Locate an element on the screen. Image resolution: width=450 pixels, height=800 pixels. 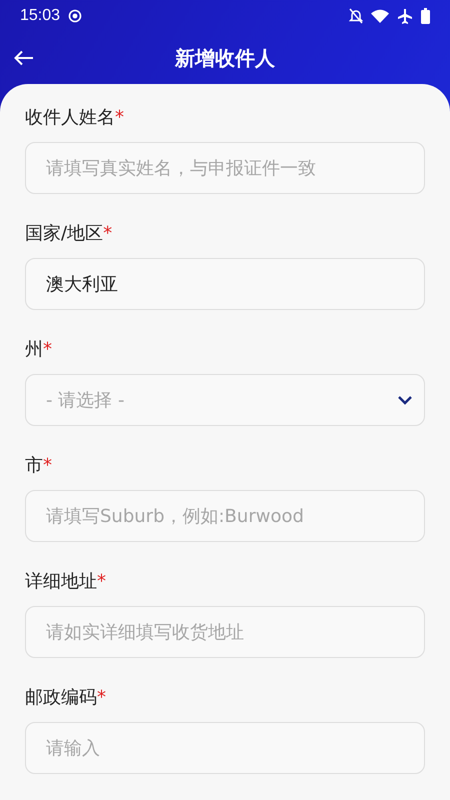
bell-off-icon is located at coordinates (356, 16).